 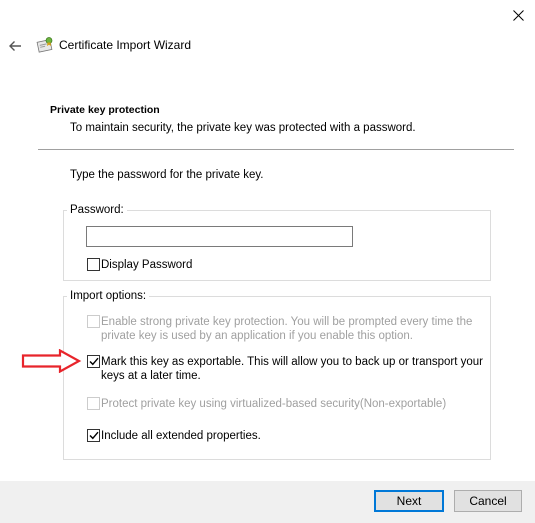 I want to click on footer-bar: Next Cancel, so click(x=267, y=502).